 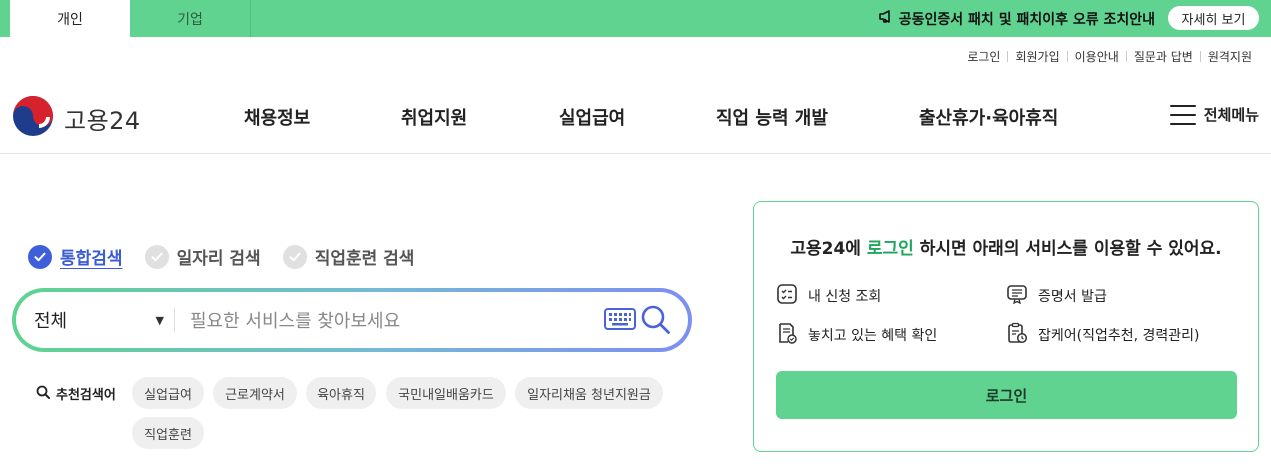 I want to click on utility-guide-link: 이용안내, so click(x=1097, y=56).